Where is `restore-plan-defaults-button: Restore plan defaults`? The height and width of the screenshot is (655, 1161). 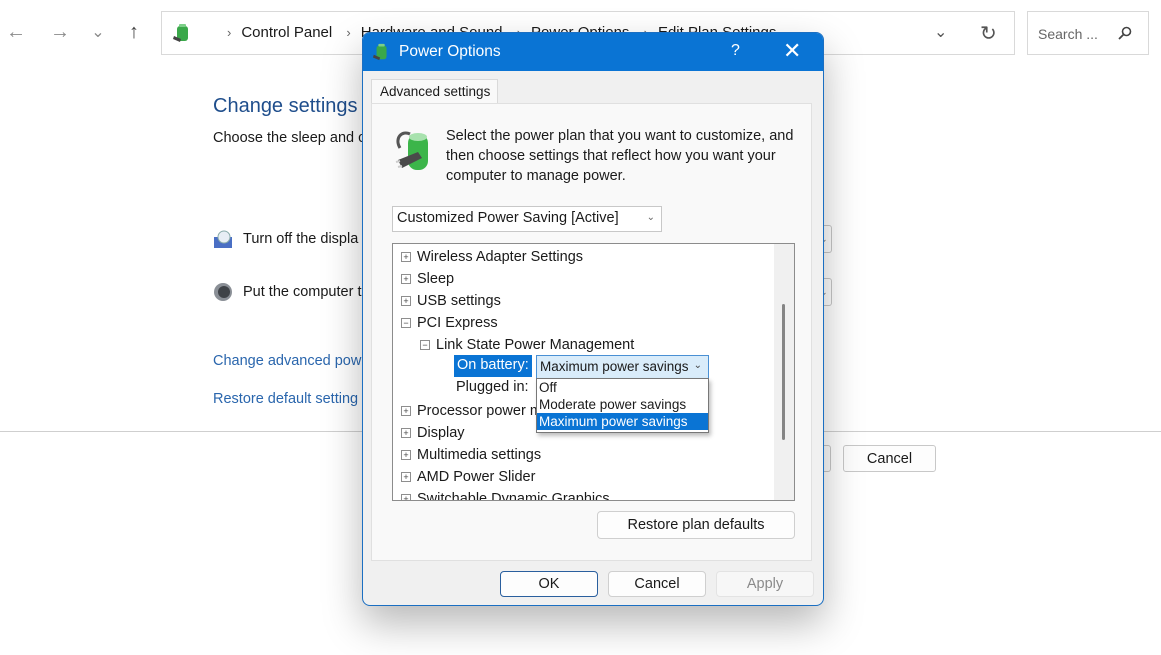
restore-plan-defaults-button: Restore plan defaults is located at coordinates (696, 525).